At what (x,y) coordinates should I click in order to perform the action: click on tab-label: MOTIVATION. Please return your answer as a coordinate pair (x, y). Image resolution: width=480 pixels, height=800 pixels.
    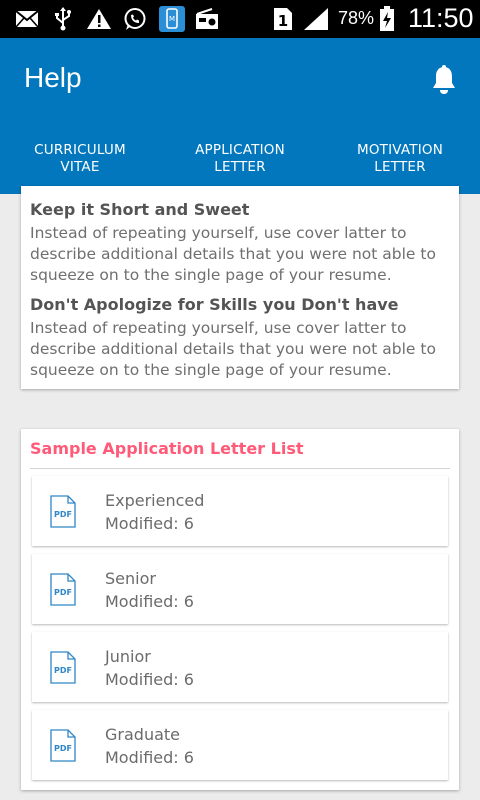
    Looking at the image, I should click on (399, 150).